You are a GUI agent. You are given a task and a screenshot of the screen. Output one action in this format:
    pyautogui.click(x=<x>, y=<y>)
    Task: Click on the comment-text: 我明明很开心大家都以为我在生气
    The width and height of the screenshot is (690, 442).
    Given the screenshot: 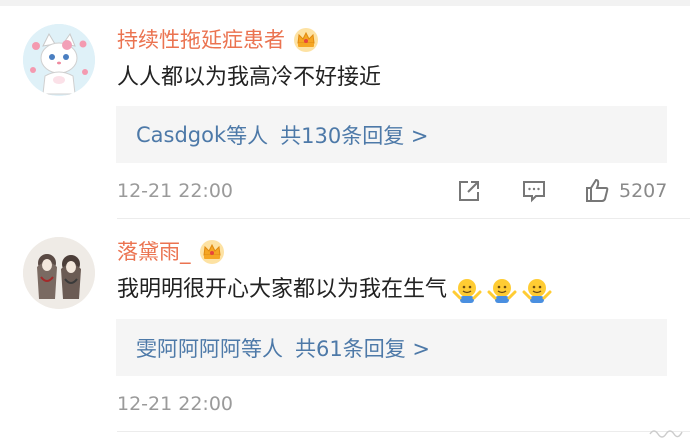 What is the action you would take?
    pyautogui.click(x=334, y=290)
    